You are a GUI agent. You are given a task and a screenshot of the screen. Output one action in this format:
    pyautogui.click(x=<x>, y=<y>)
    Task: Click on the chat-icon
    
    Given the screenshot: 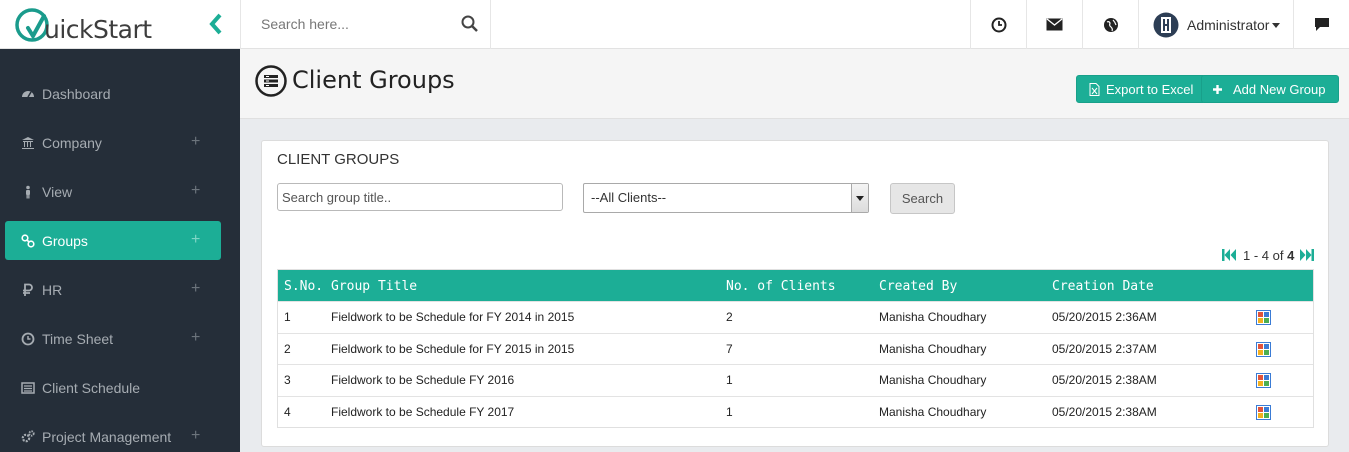 What is the action you would take?
    pyautogui.click(x=1321, y=24)
    